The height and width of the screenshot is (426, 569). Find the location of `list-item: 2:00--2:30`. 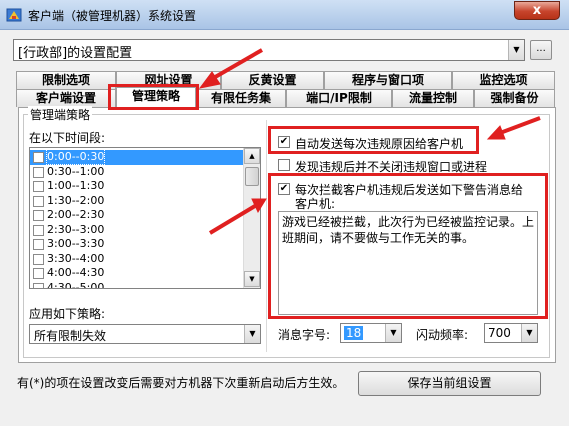

list-item: 2:00--2:30 is located at coordinates (137, 215).